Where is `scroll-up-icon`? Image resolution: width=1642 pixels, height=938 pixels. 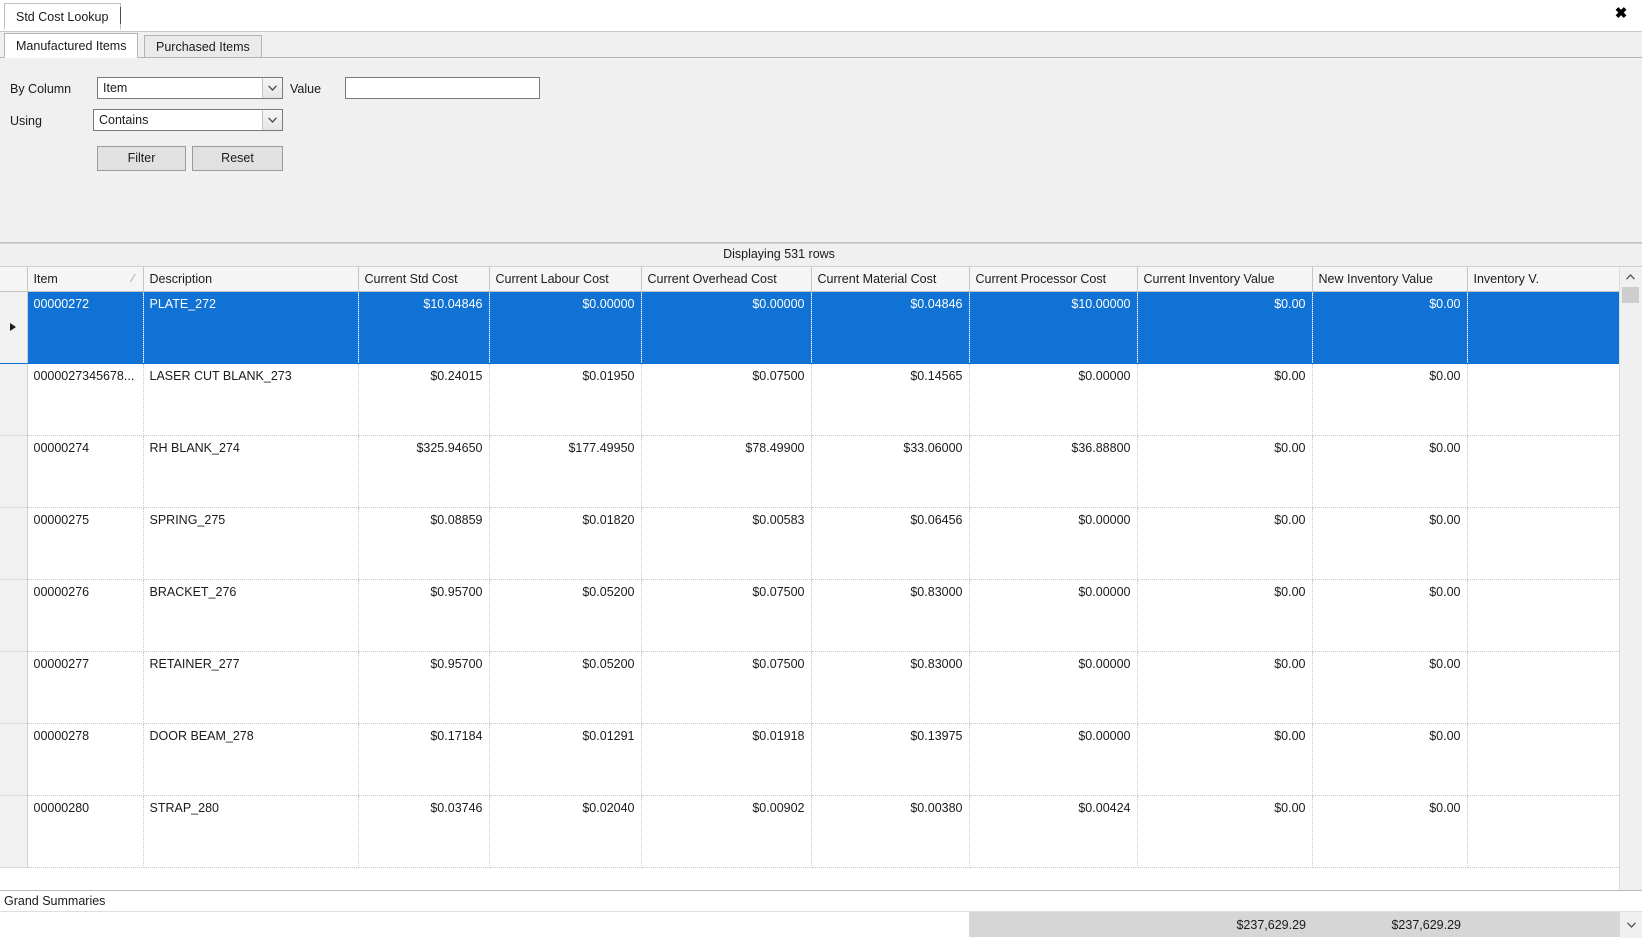 scroll-up-icon is located at coordinates (1630, 276).